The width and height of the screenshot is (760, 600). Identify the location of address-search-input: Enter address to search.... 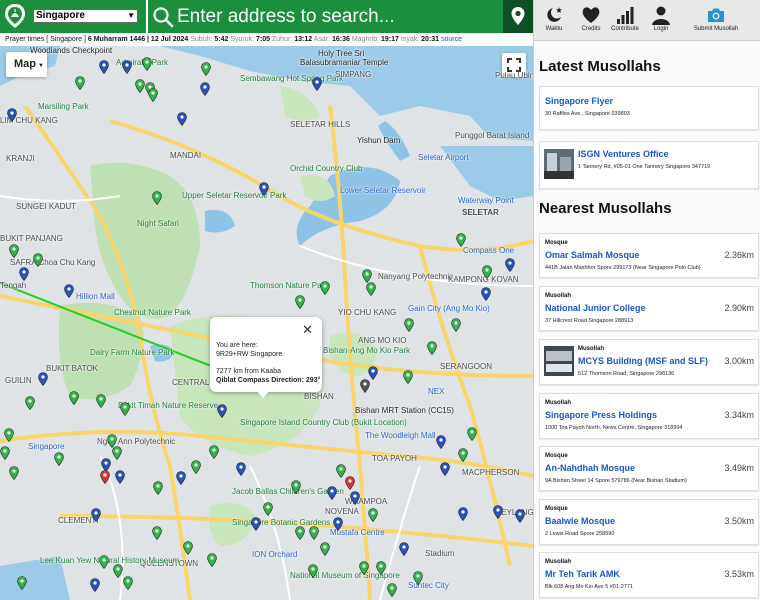
(337, 16).